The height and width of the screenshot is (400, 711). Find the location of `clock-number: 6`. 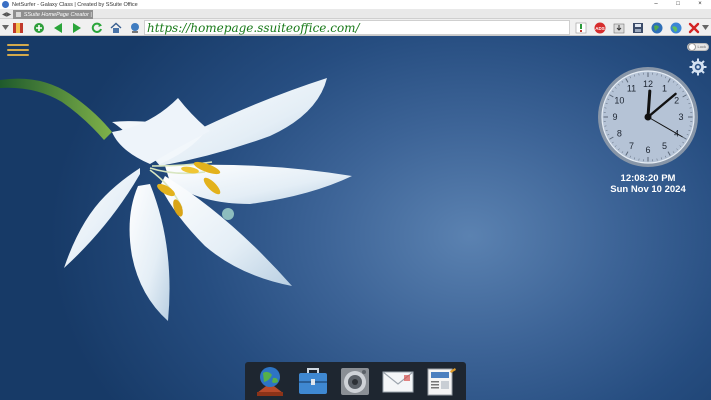

clock-number: 6 is located at coordinates (647, 150).